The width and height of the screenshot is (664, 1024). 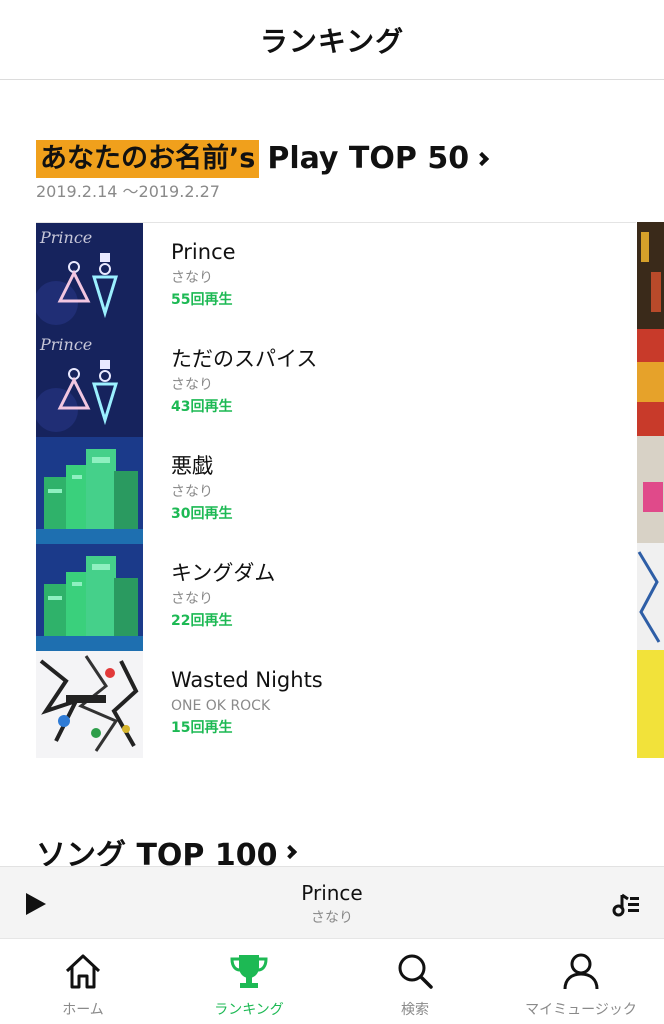 I want to click on song-title: キングダム, so click(x=223, y=573).